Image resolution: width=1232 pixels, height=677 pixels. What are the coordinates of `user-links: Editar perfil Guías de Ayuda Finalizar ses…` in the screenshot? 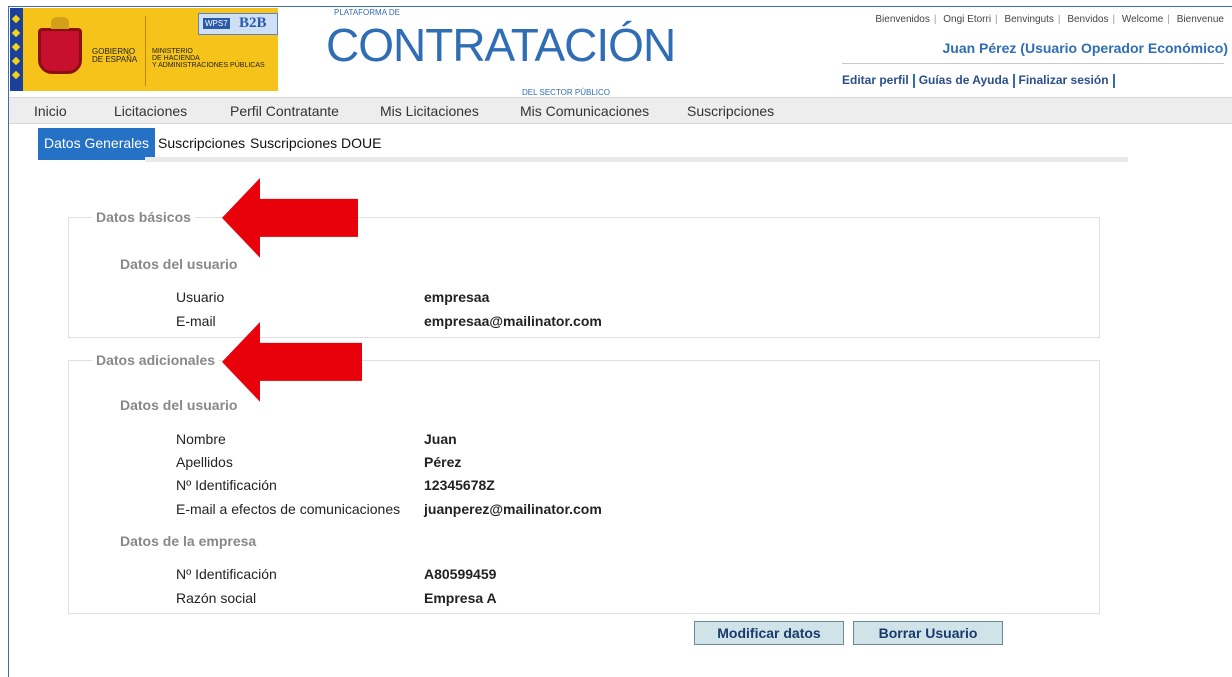 It's located at (980, 80).